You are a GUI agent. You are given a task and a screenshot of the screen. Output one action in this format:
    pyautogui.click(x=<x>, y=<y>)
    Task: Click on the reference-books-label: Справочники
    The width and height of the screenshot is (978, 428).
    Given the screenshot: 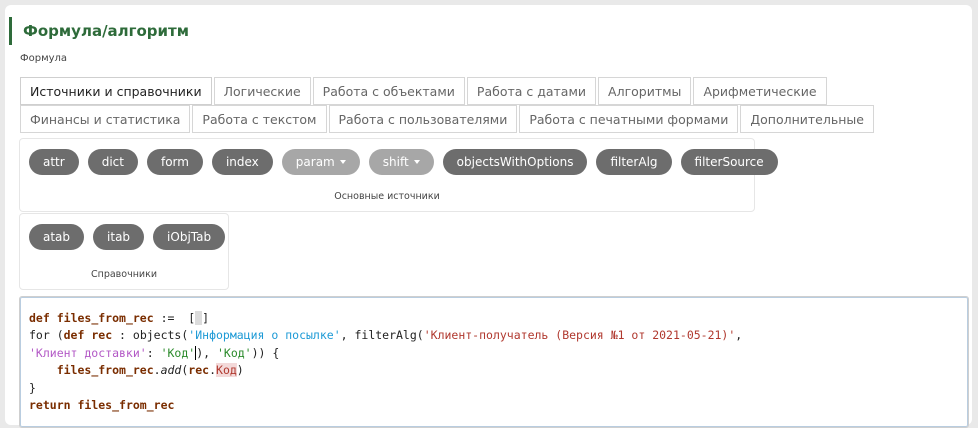 What is the action you would take?
    pyautogui.click(x=124, y=274)
    